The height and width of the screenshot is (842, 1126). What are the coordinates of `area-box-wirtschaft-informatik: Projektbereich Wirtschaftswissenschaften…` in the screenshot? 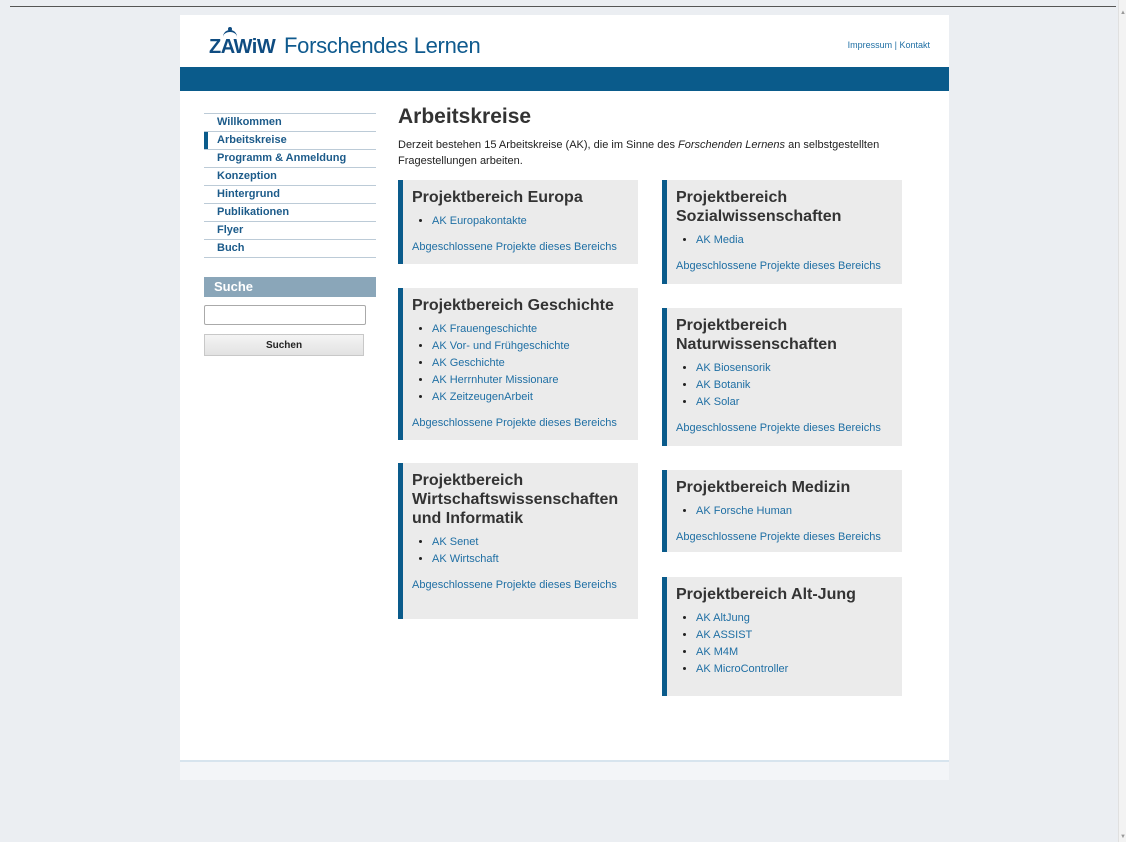 It's located at (518, 541).